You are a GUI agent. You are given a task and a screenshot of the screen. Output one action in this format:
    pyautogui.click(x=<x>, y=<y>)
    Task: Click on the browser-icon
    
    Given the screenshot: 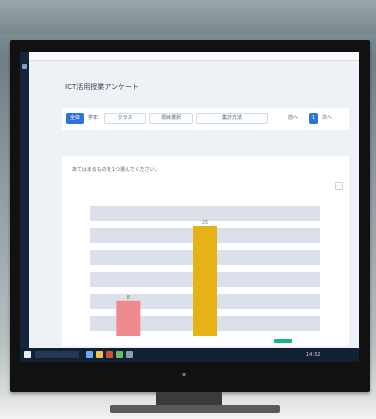 What is the action you would take?
    pyautogui.click(x=89, y=354)
    